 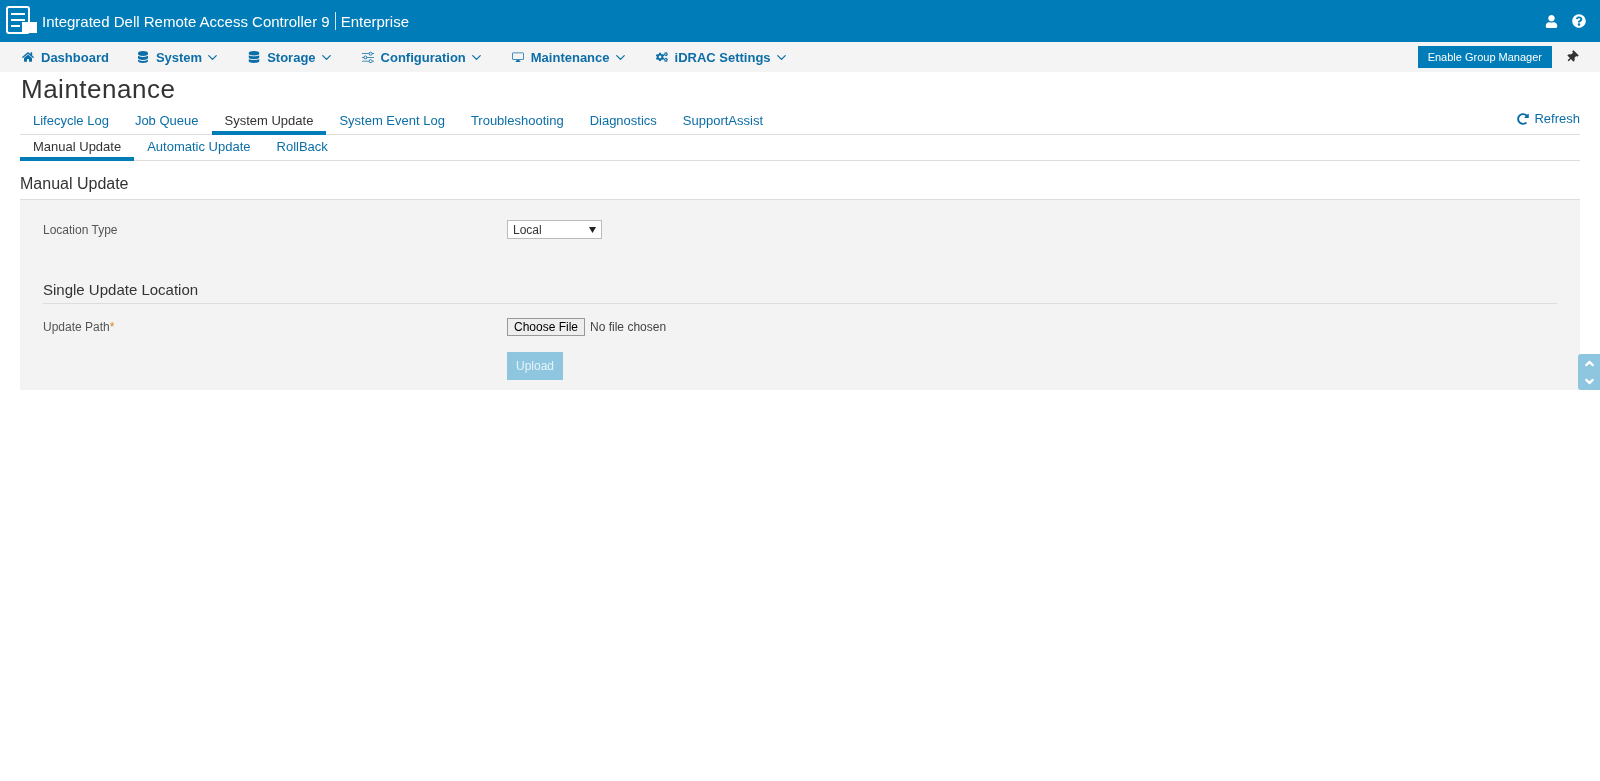 I want to click on field-label: Location Type, so click(x=81, y=229).